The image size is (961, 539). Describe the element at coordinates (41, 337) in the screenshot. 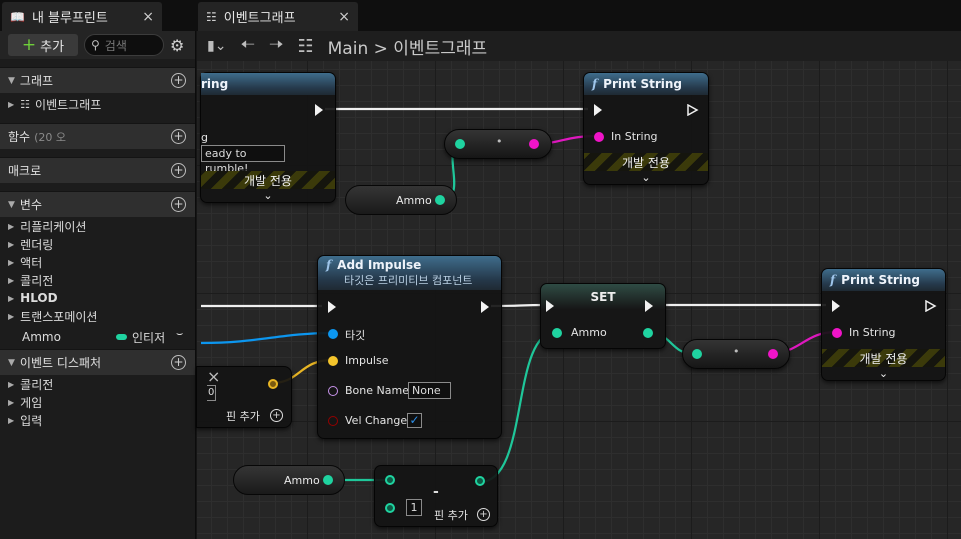

I see `variable-name: Ammo` at that location.